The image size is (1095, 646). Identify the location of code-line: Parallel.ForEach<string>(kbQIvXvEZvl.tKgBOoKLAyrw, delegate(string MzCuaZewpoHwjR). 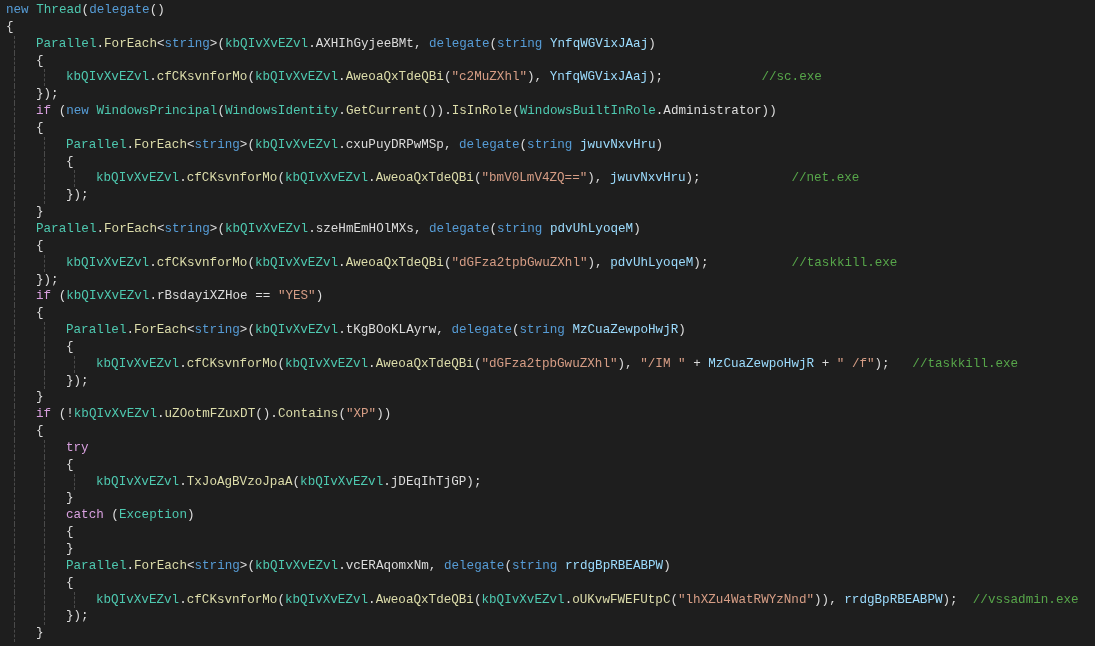
(376, 330).